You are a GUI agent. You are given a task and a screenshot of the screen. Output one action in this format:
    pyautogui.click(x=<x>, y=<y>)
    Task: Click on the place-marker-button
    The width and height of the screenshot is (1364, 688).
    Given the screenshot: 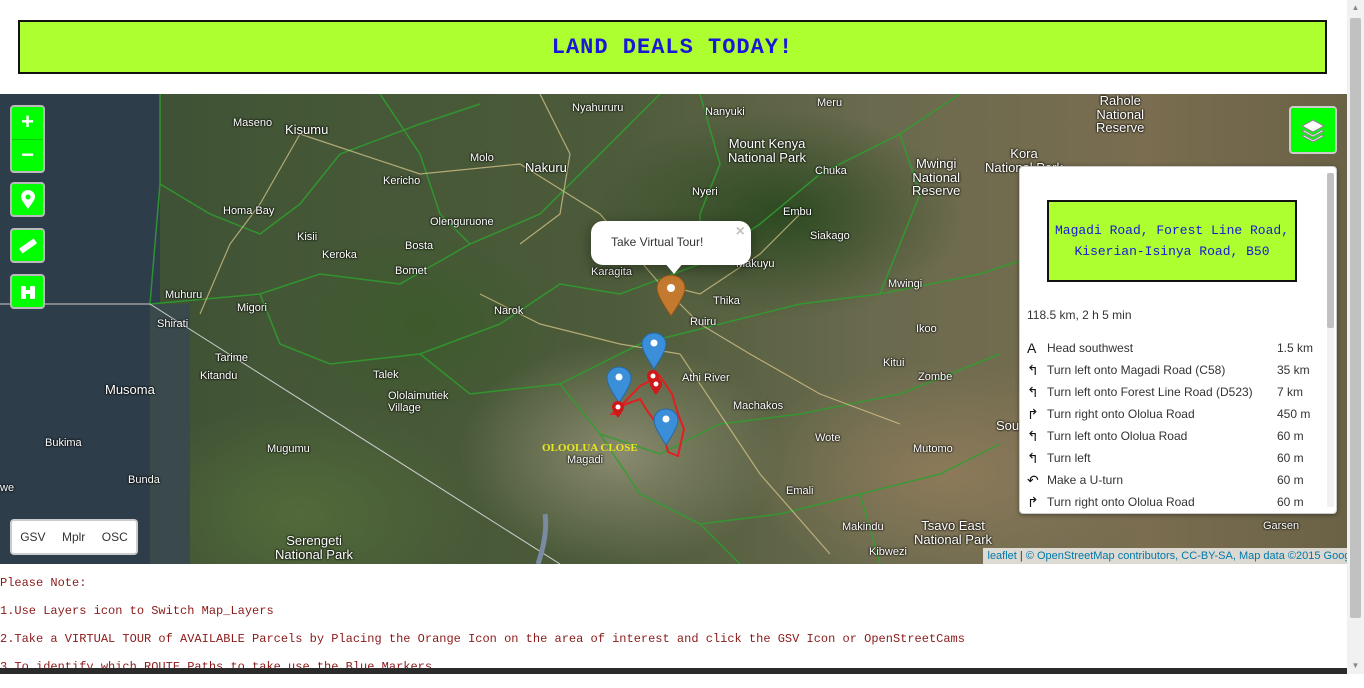 What is the action you would take?
    pyautogui.click(x=27, y=199)
    